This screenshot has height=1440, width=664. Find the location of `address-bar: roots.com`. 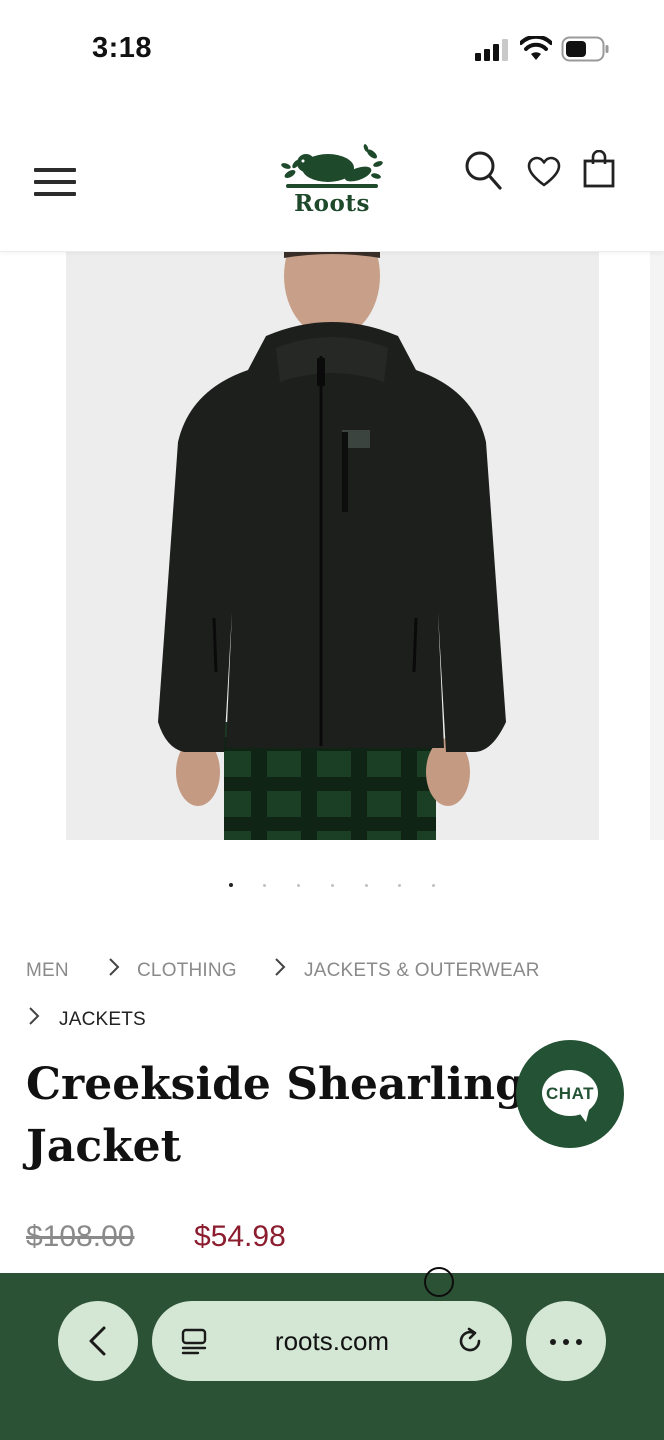

address-bar: roots.com is located at coordinates (332, 1341).